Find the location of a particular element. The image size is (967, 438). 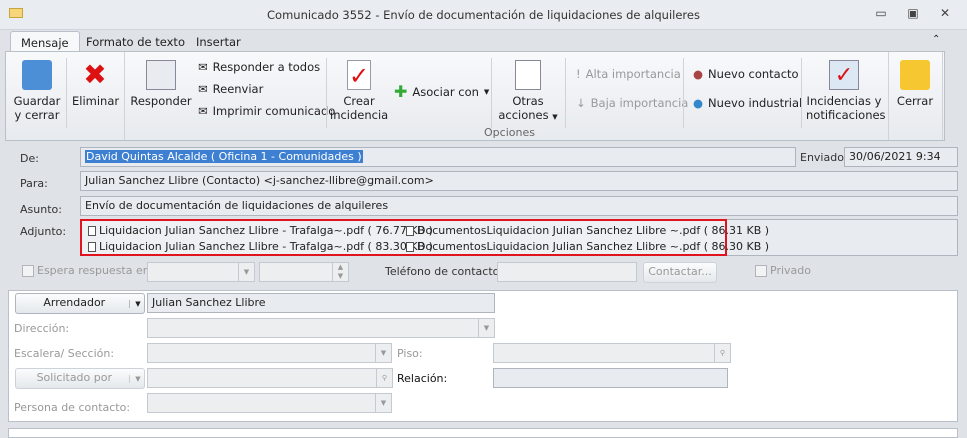

forward-icon: ✉ is located at coordinates (203, 89).